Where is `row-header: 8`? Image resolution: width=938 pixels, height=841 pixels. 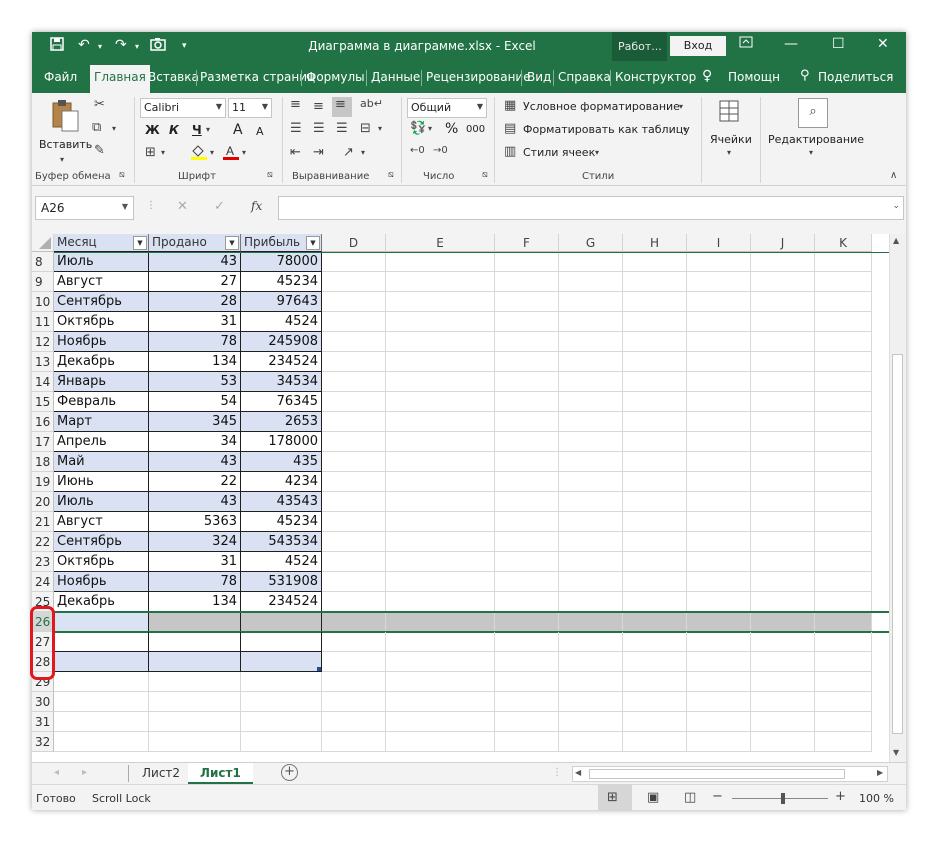
row-header: 8 is located at coordinates (43, 262).